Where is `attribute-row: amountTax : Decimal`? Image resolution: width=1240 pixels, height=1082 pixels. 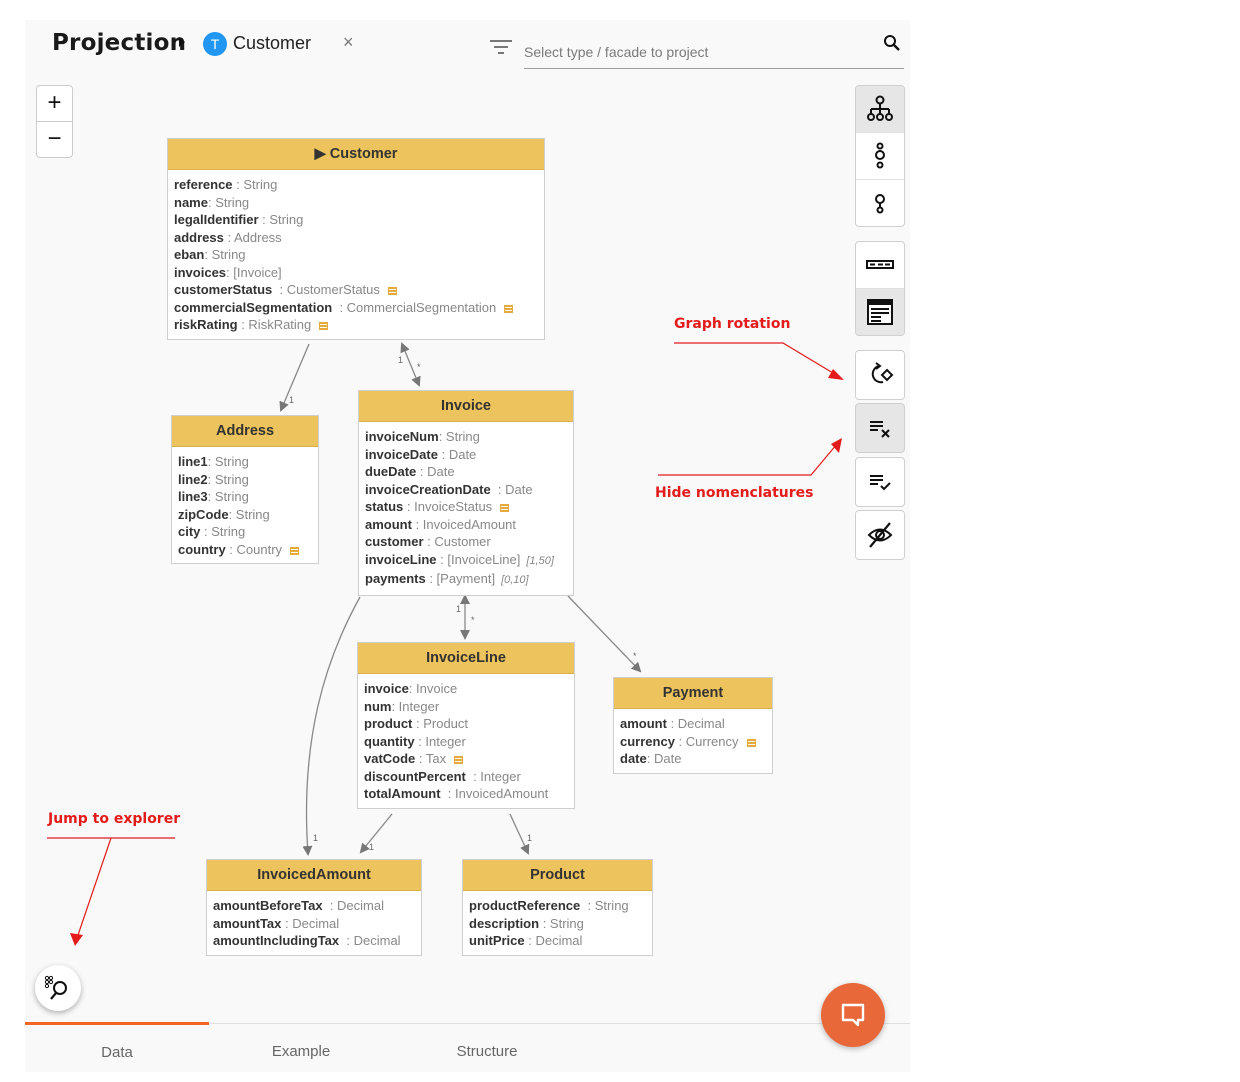 attribute-row: amountTax : Decimal is located at coordinates (314, 924).